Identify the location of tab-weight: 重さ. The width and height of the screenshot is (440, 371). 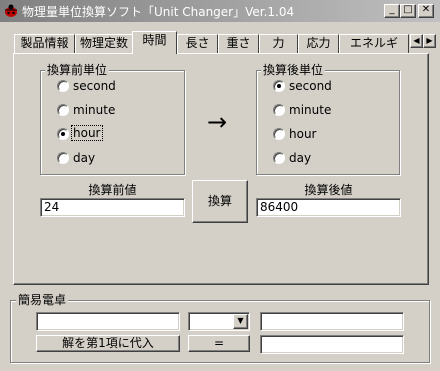
(238, 43).